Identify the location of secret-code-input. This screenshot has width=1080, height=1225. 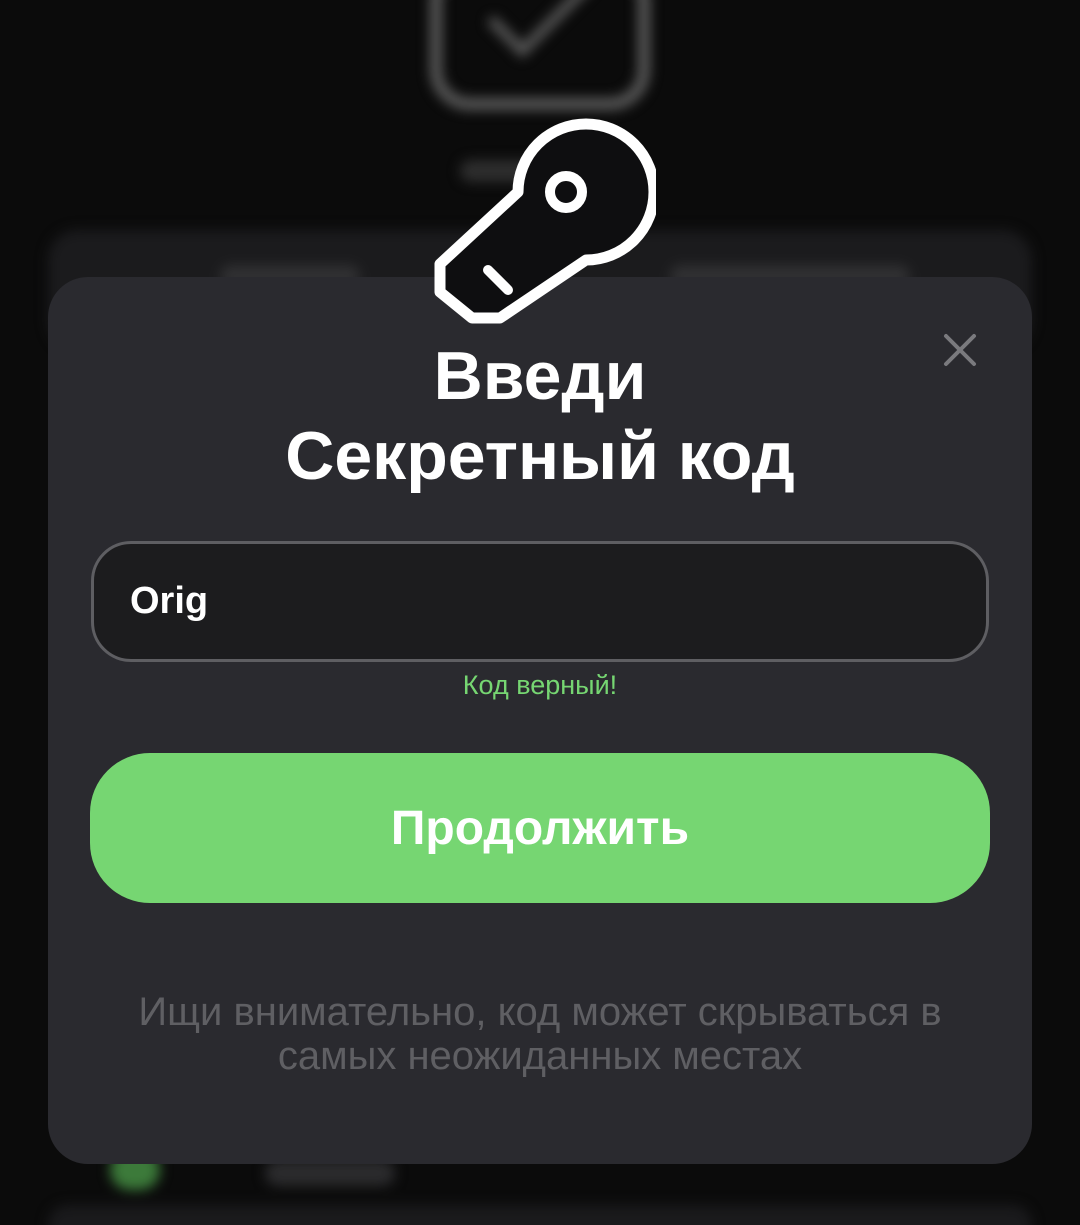
(540, 601).